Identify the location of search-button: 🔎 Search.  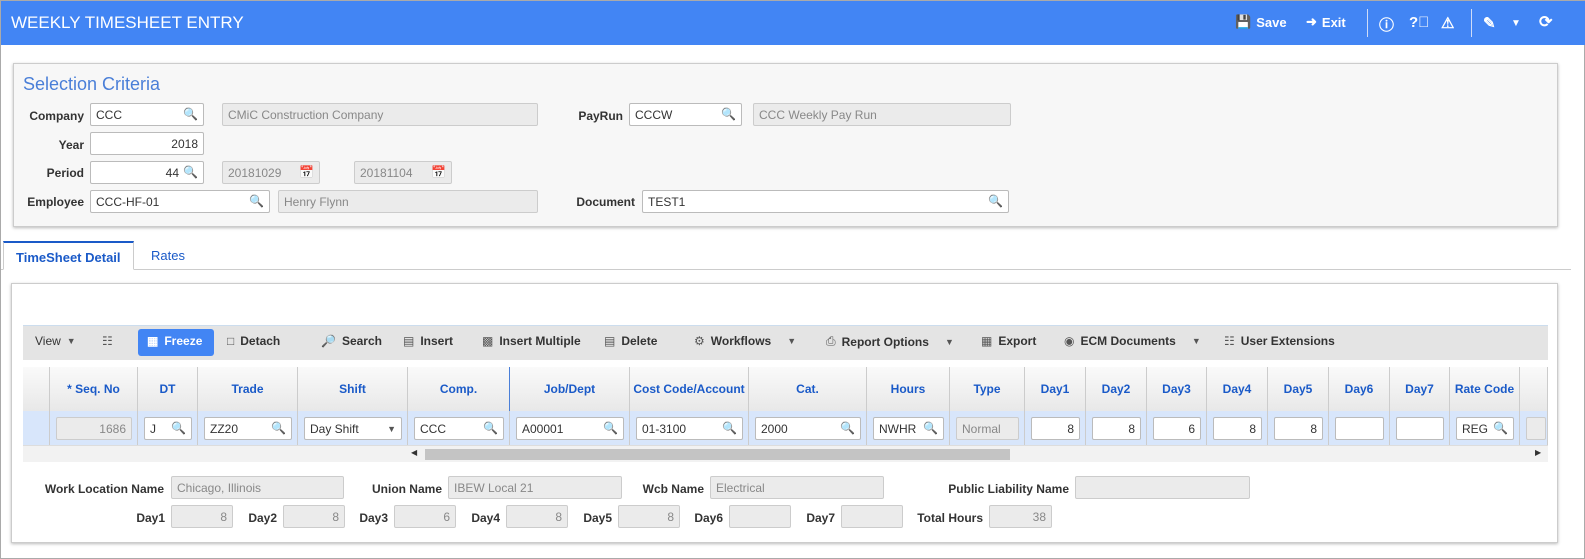
(351, 341).